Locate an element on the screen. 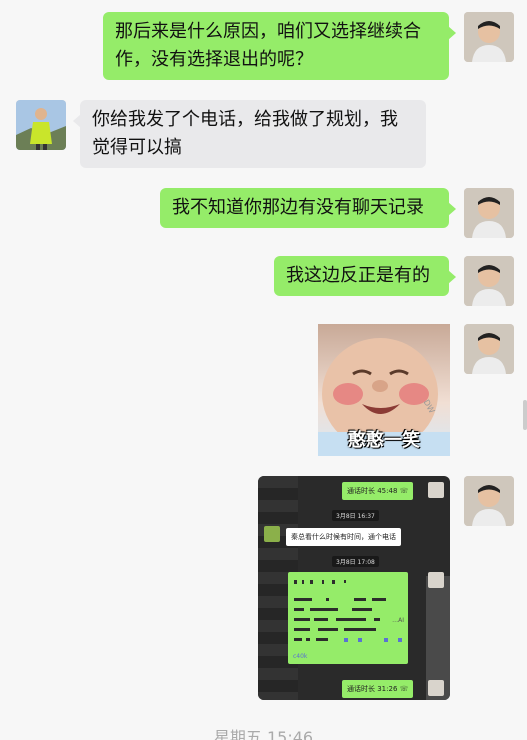 The height and width of the screenshot is (740, 527). redacted-message-bubble: …AI c40k is located at coordinates (348, 618).